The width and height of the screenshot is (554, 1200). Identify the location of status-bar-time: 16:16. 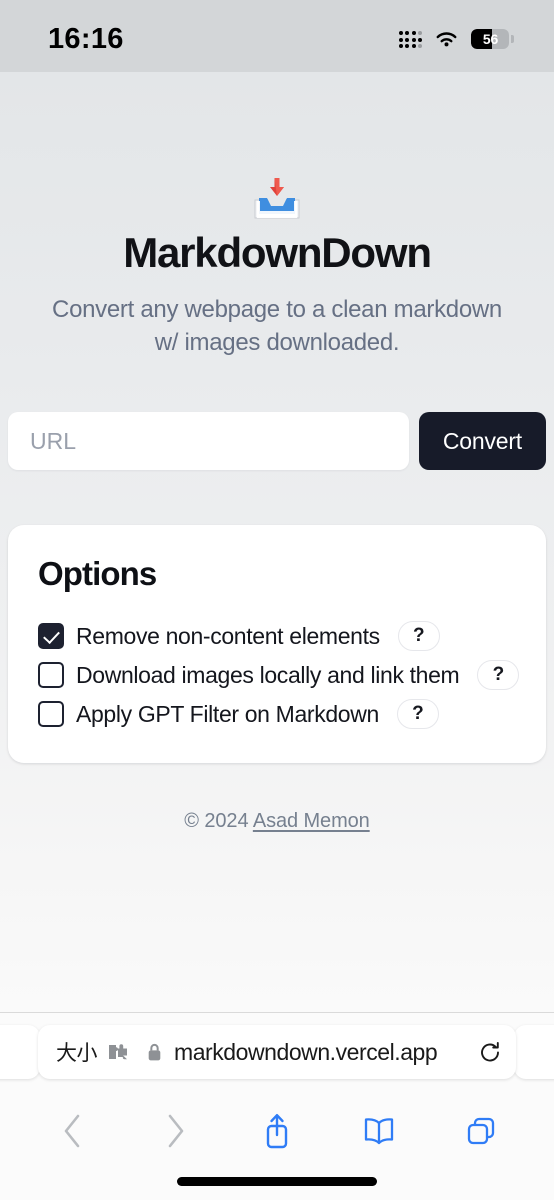
(86, 38).